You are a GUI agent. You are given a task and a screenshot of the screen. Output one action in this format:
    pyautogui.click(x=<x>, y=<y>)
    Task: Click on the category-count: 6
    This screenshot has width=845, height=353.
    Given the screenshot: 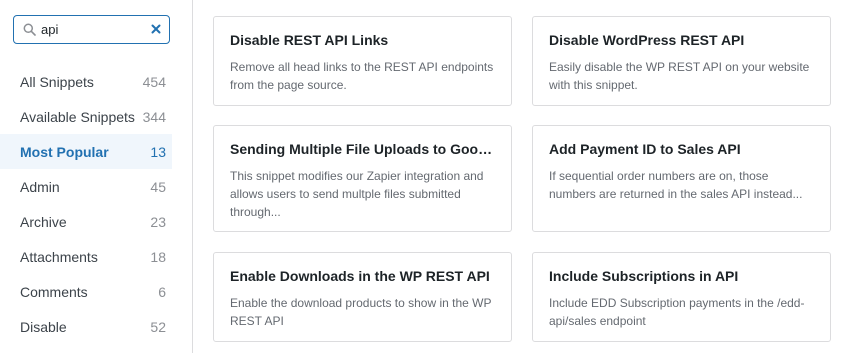 What is the action you would take?
    pyautogui.click(x=162, y=291)
    